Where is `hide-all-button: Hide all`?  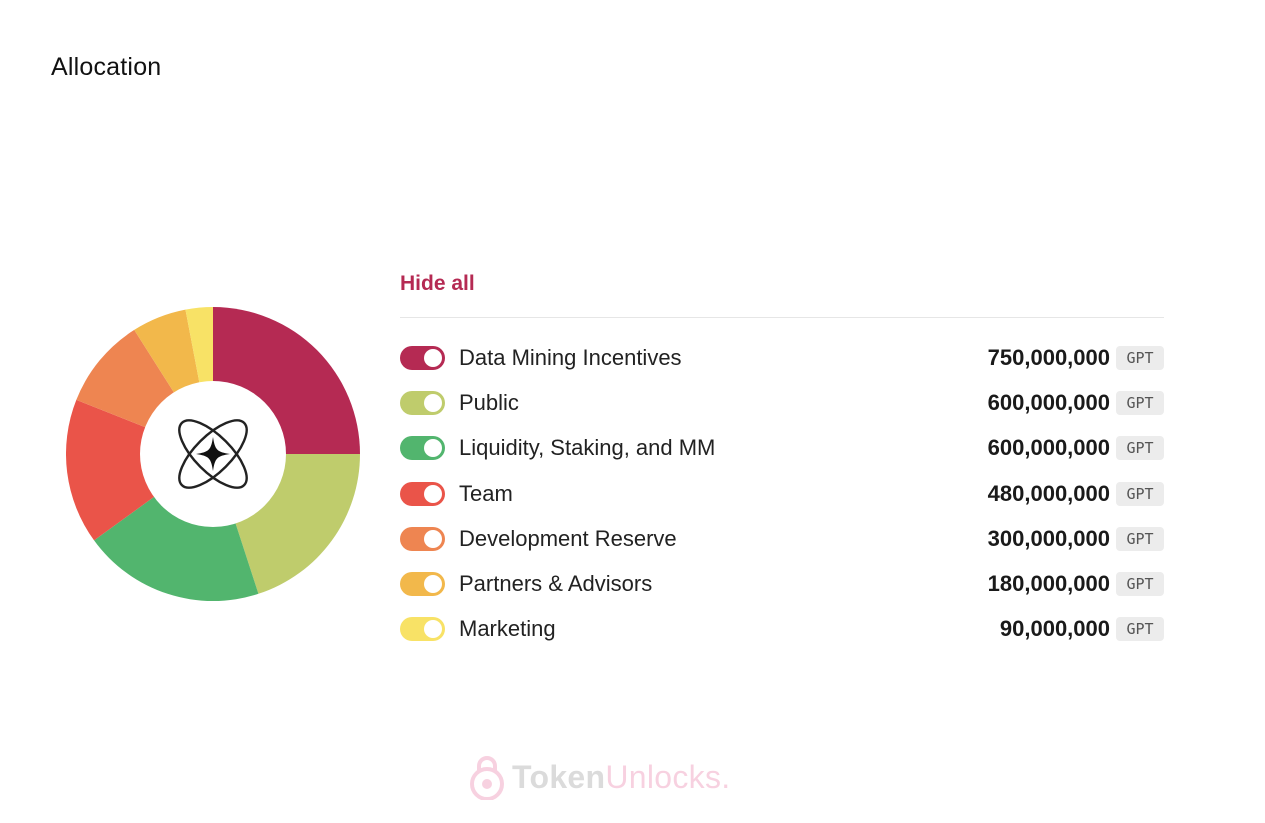 hide-all-button: Hide all is located at coordinates (437, 284).